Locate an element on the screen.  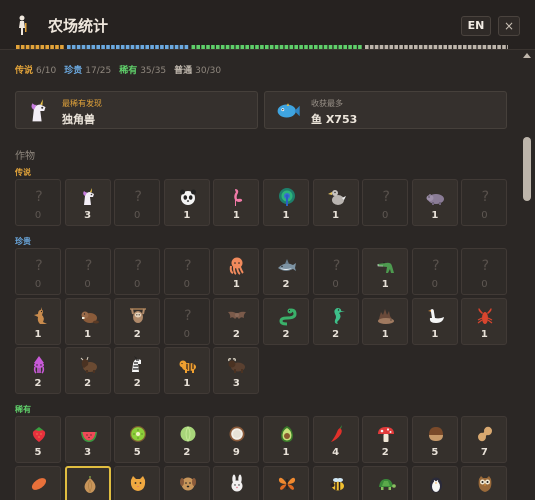
close-button: × is located at coordinates (509, 26).